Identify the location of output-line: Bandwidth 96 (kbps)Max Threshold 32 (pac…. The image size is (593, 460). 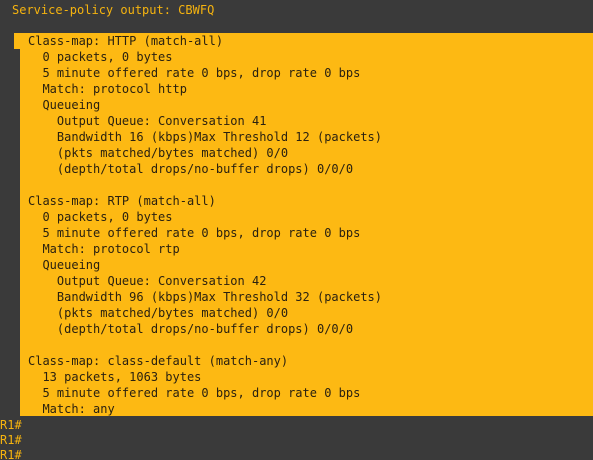
(205, 297).